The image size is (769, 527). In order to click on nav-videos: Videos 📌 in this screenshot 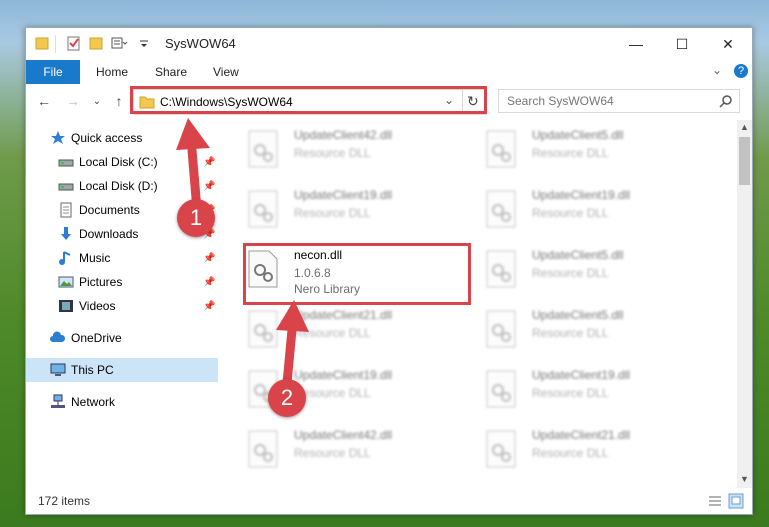, I will do `click(122, 306)`.